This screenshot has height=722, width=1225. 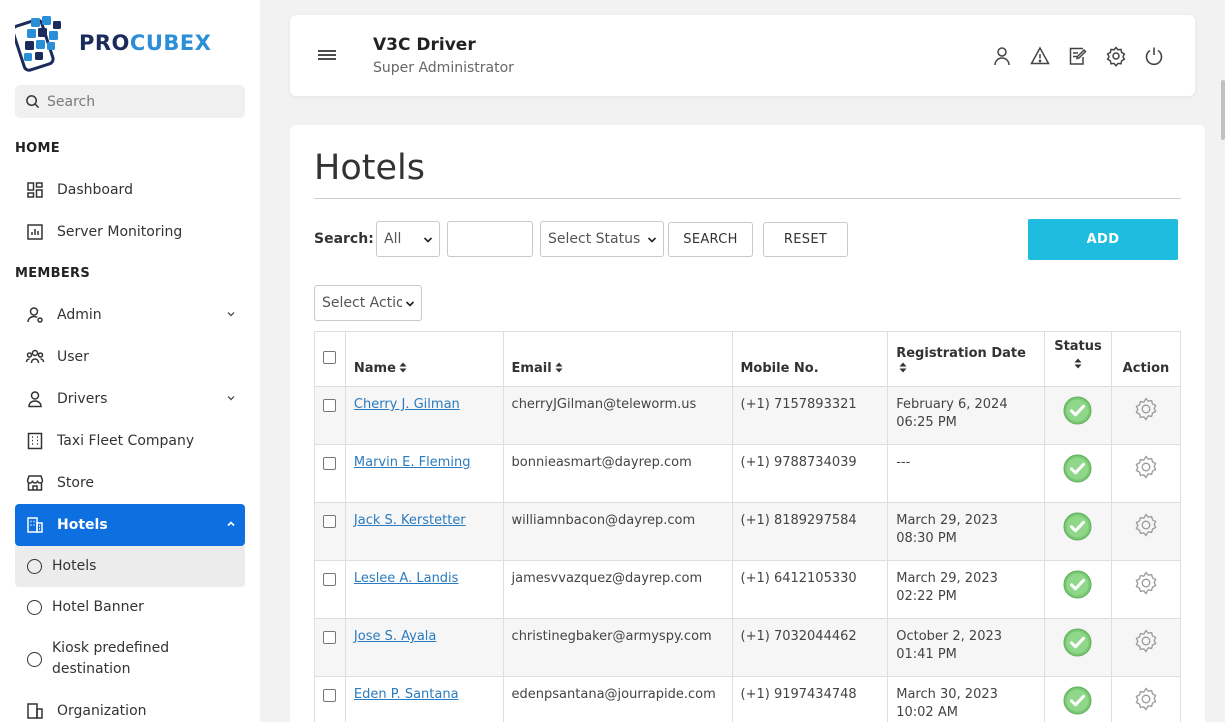 I want to click on sidebar-subitem-hotel-banner: Hotel Banner, so click(x=130, y=607).